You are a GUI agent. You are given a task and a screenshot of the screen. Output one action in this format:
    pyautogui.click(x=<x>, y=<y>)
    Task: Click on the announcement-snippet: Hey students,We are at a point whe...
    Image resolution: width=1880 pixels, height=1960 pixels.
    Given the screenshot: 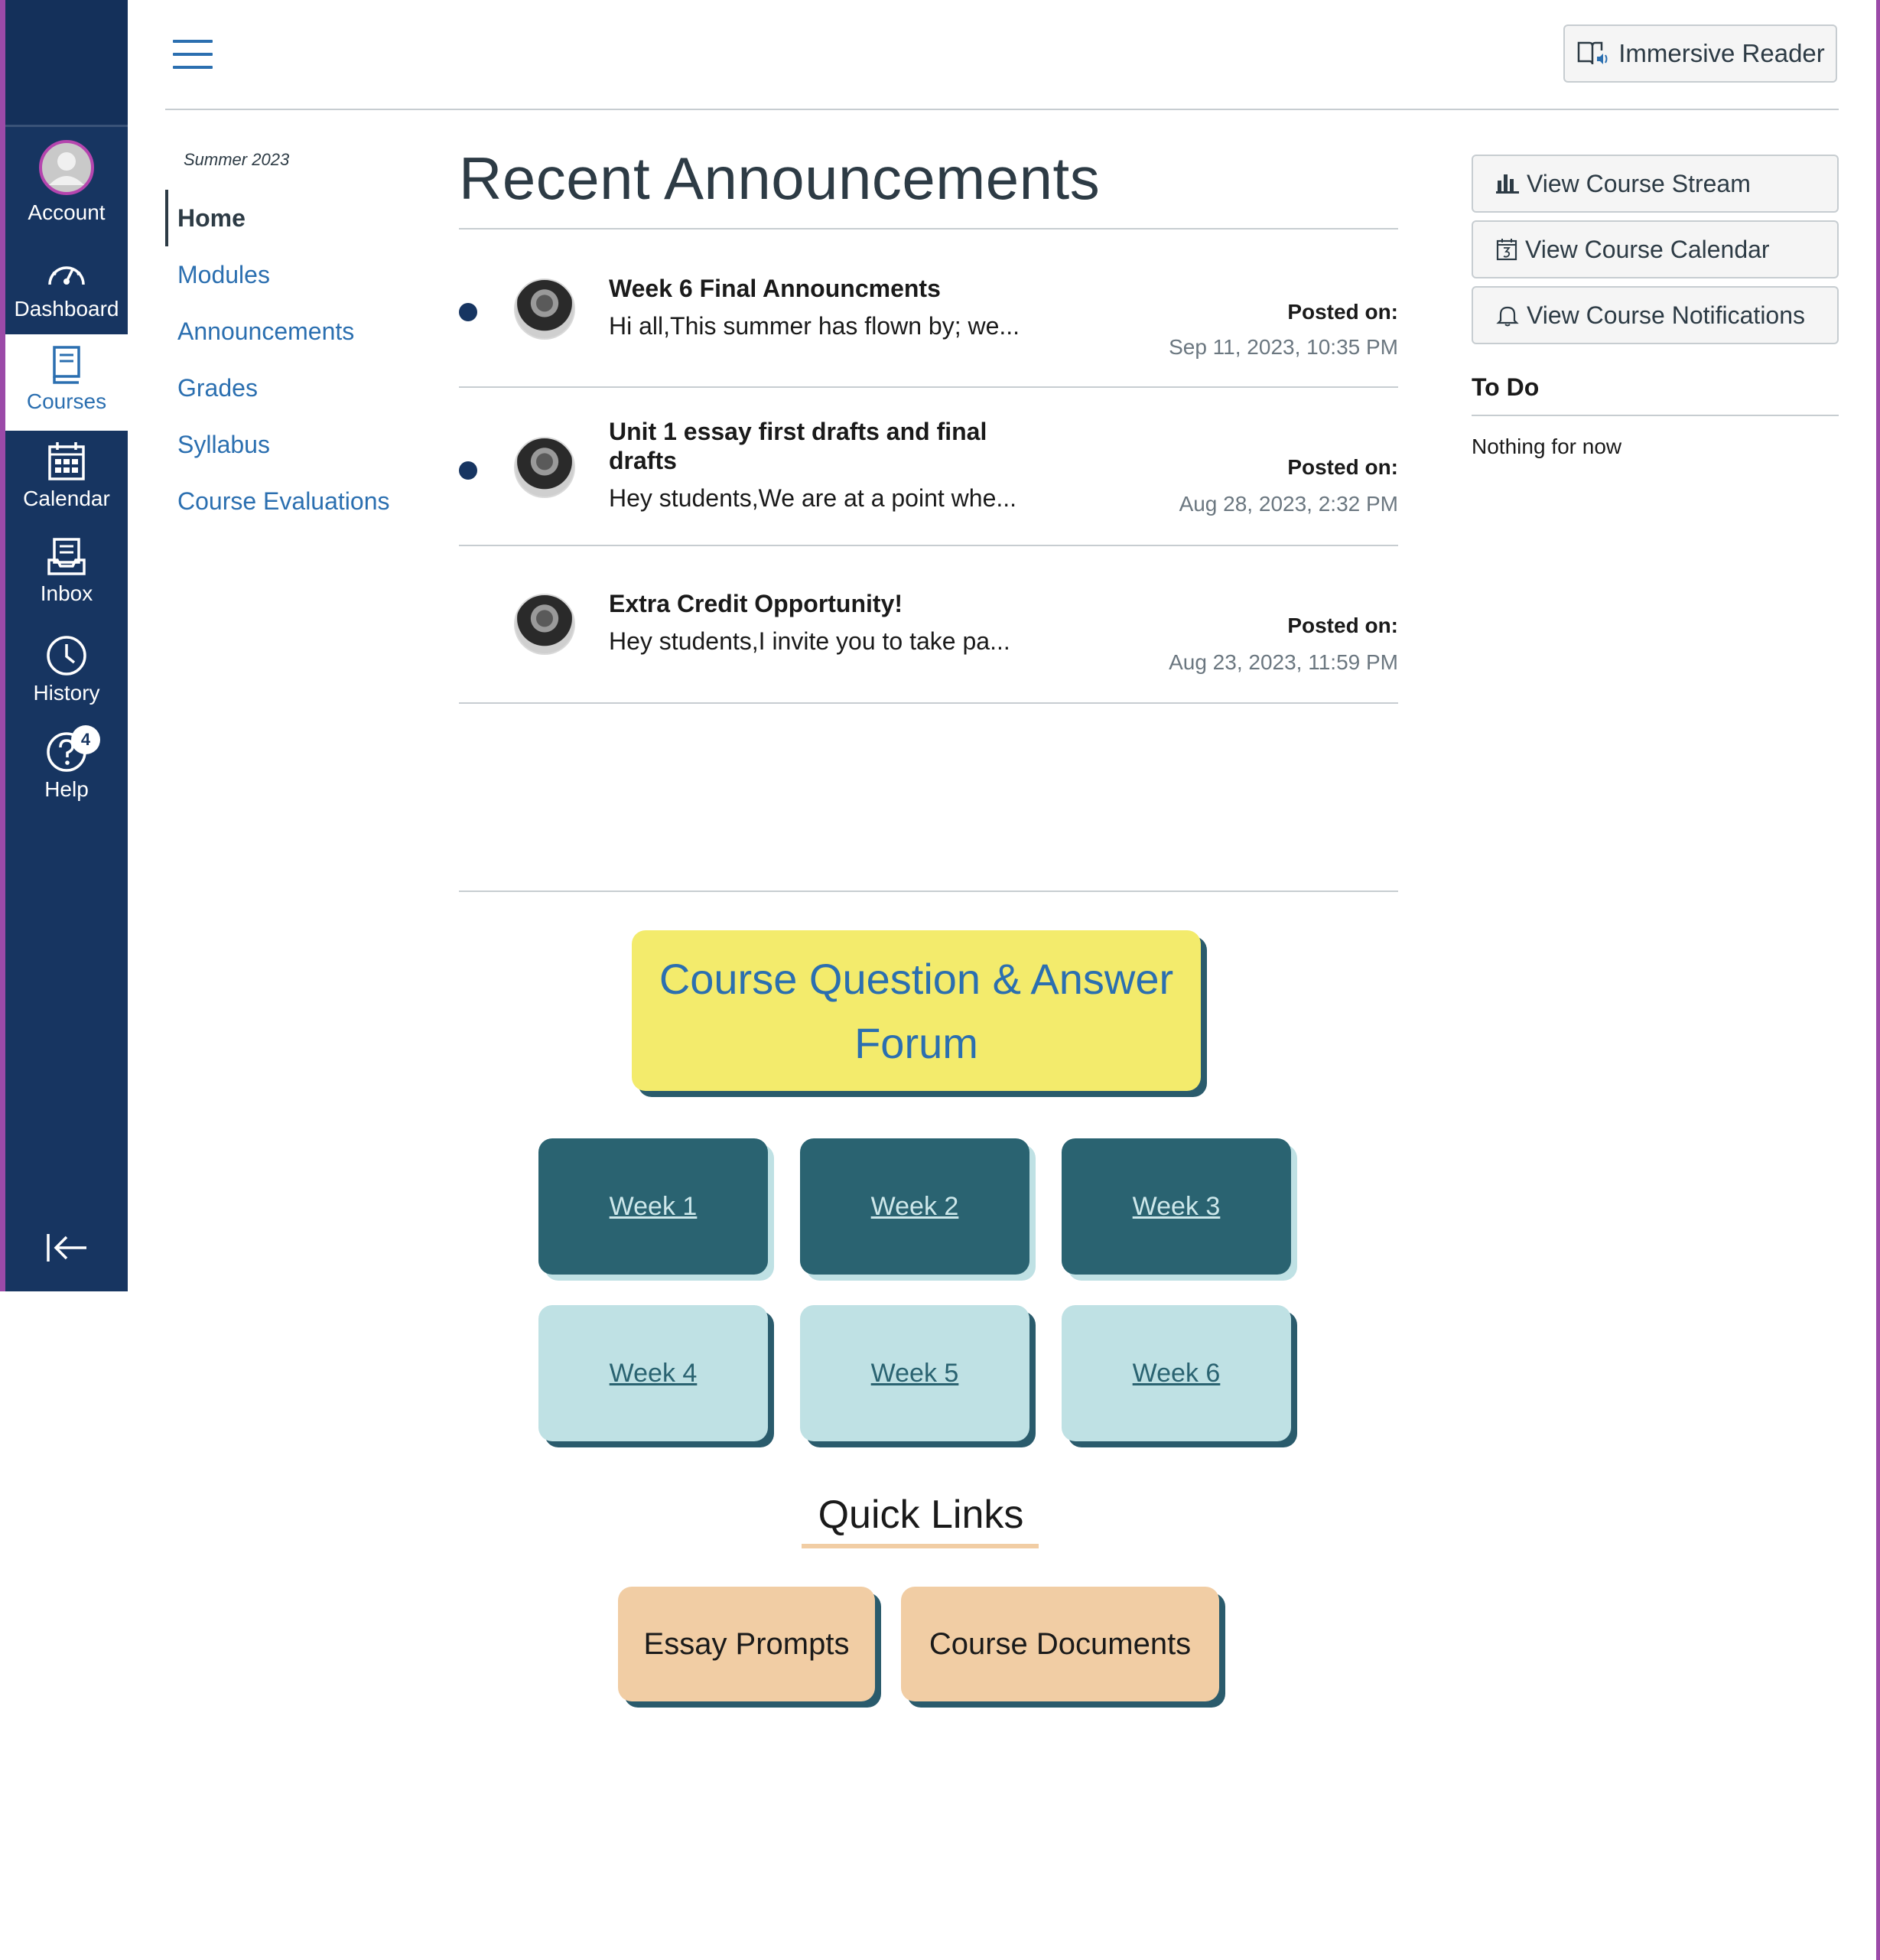 What is the action you would take?
    pyautogui.click(x=813, y=498)
    